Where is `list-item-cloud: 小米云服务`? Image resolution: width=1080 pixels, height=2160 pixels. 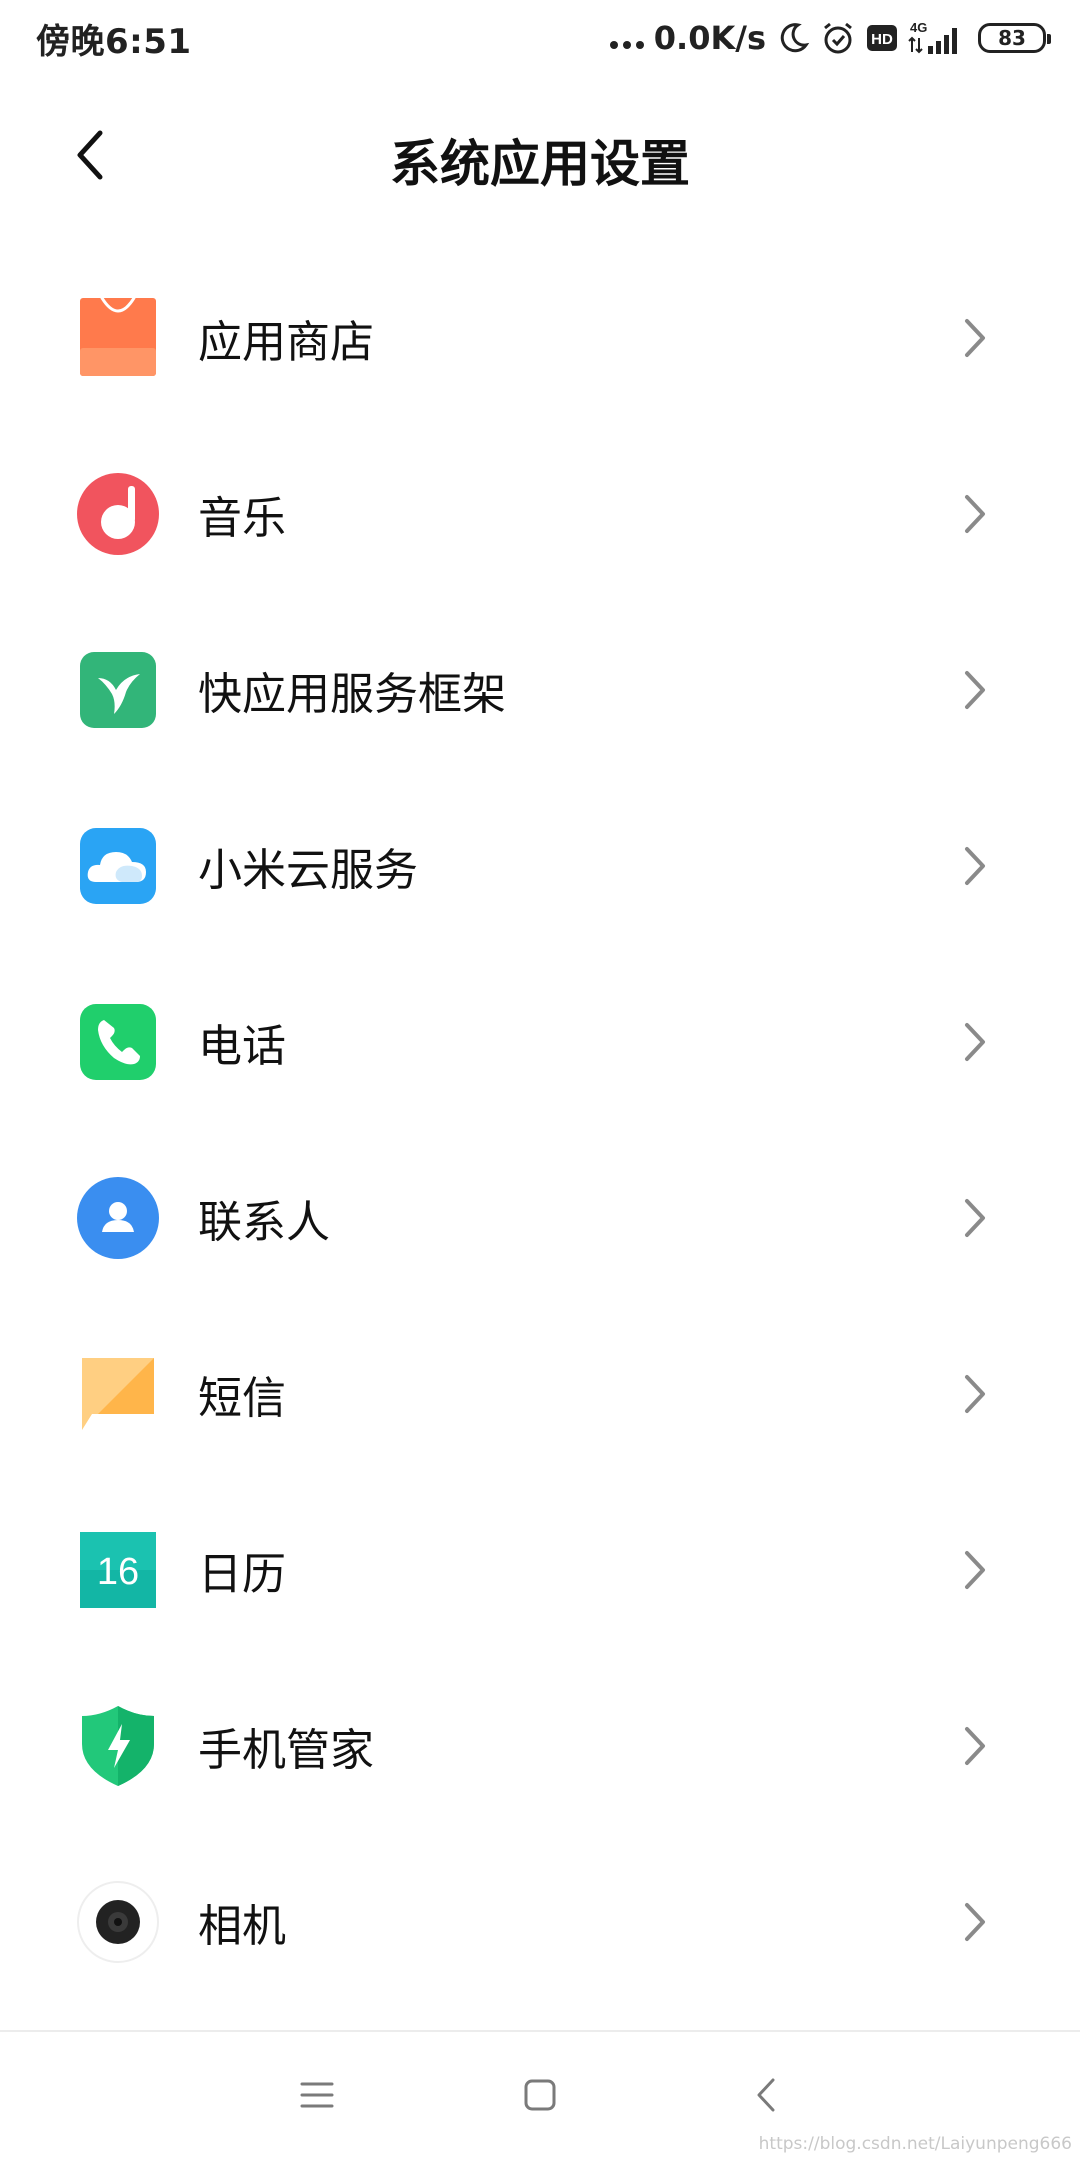
list-item-cloud: 小米云服务 is located at coordinates (540, 866).